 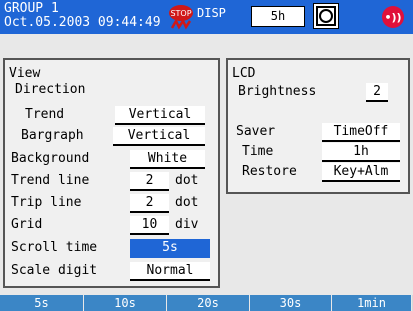 What do you see at coordinates (291, 303) in the screenshot?
I see `softkey-30s: 30s` at bounding box center [291, 303].